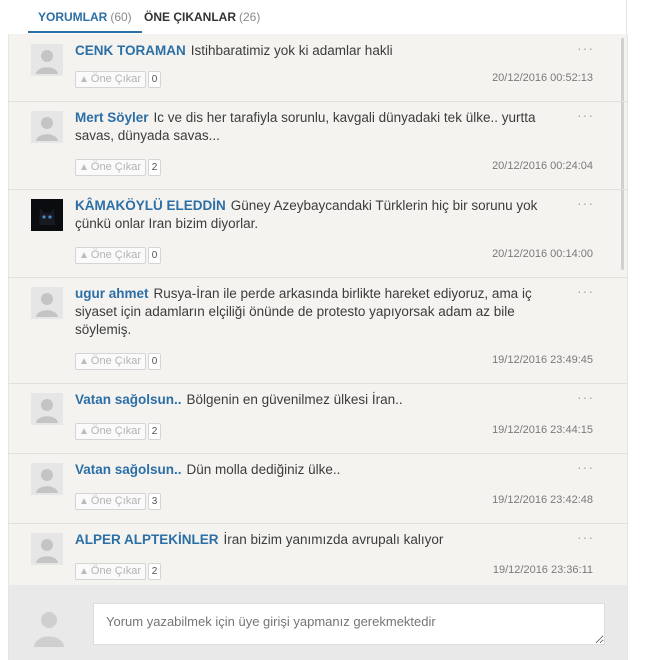 This screenshot has height=660, width=650. What do you see at coordinates (294, 399) in the screenshot?
I see `comment-body: Bölgenin en güvenilmez ülkesi İran..` at bounding box center [294, 399].